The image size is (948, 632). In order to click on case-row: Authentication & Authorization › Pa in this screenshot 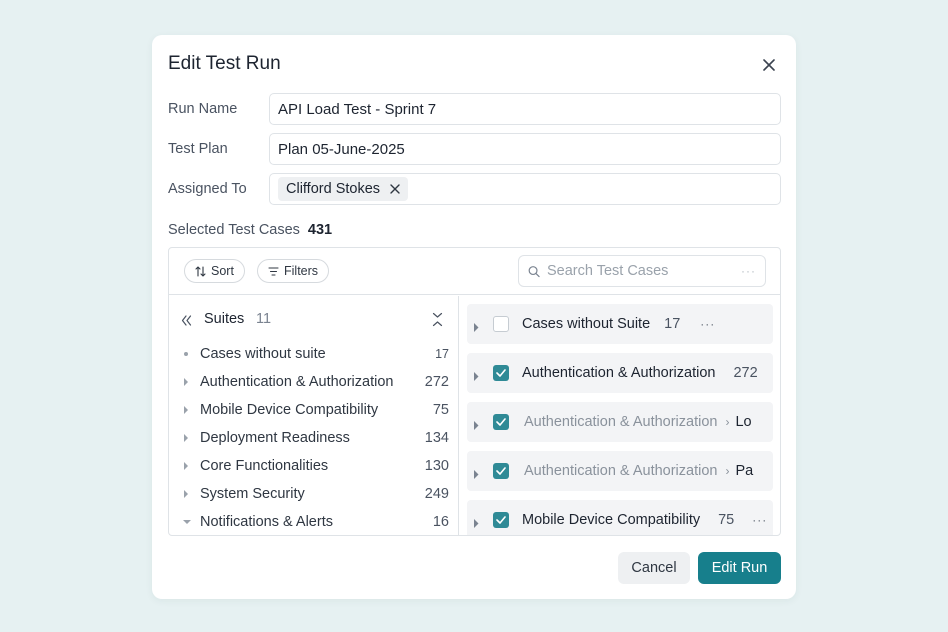, I will do `click(620, 471)`.